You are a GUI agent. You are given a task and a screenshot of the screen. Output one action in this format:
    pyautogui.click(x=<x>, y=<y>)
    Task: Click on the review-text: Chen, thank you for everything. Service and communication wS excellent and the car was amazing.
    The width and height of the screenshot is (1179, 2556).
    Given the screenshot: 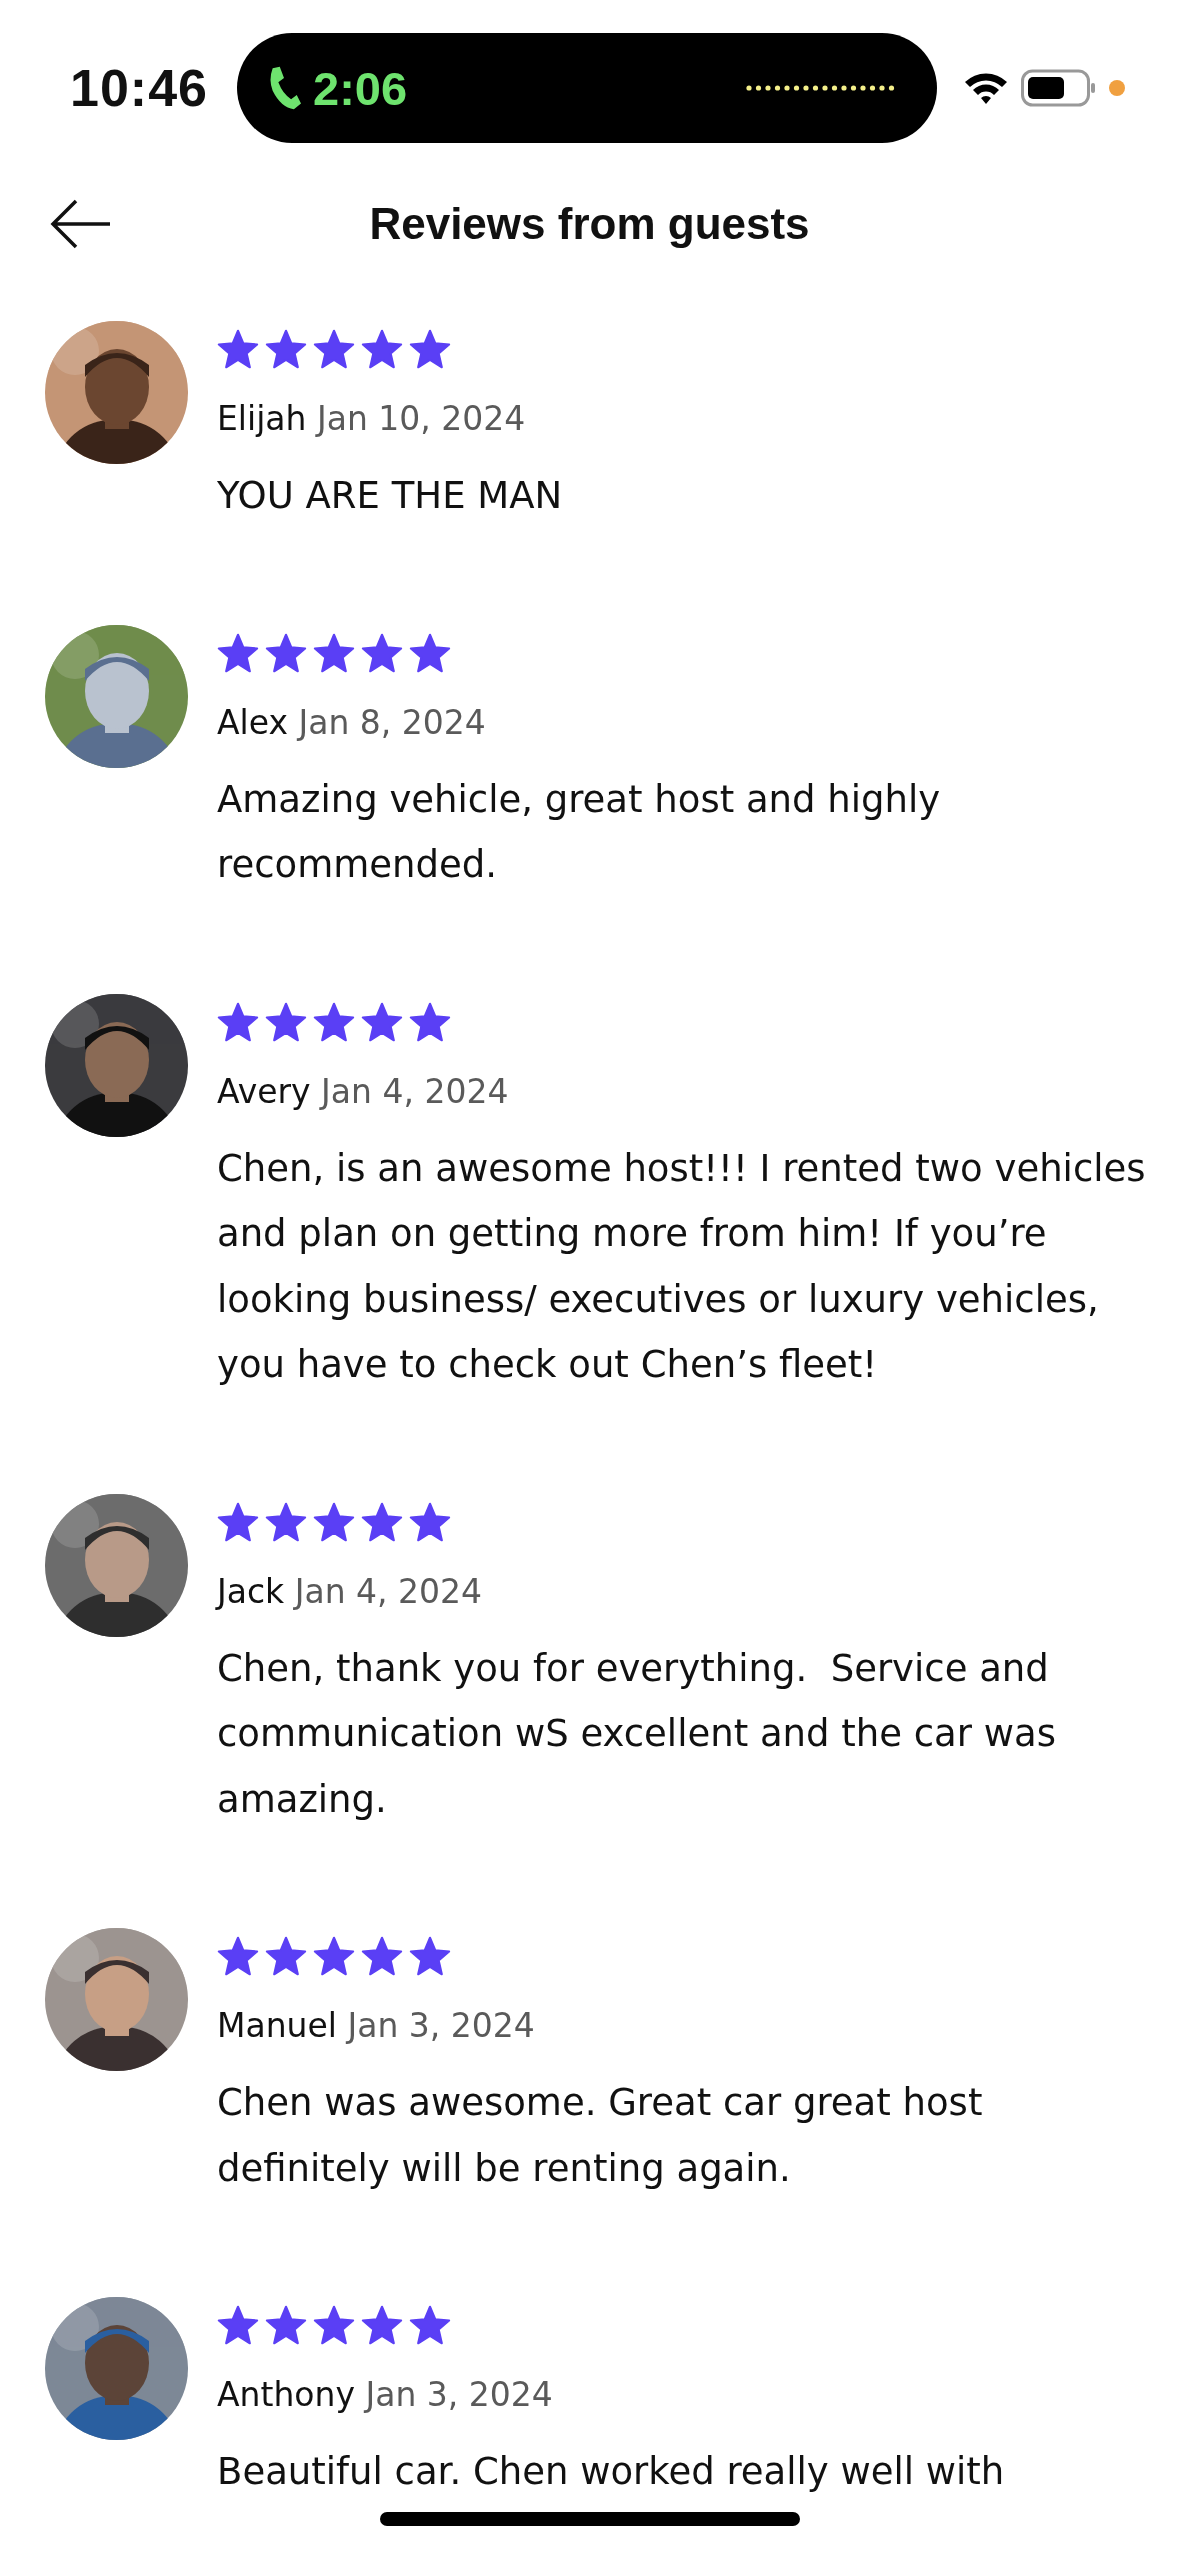 What is the action you would take?
    pyautogui.click(x=637, y=1734)
    